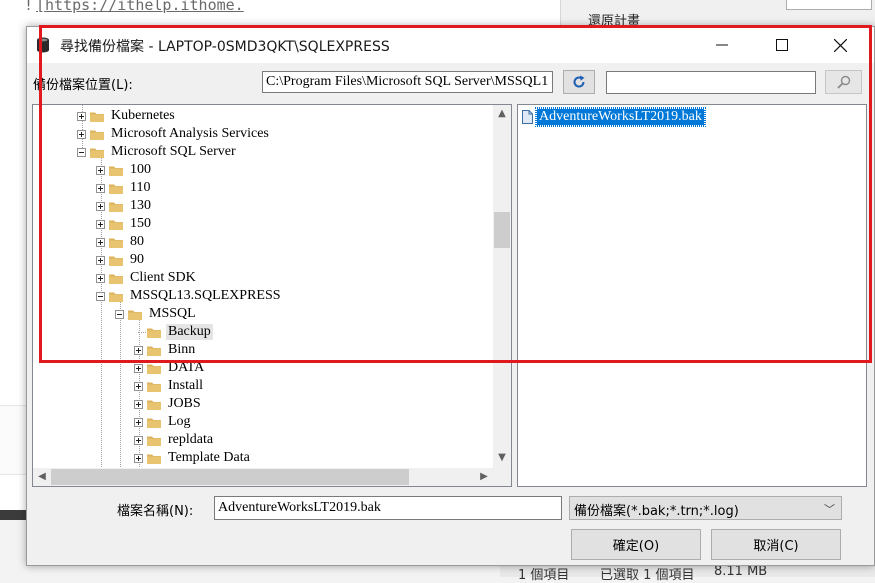  I want to click on tree-node-label: 130, so click(140, 205).